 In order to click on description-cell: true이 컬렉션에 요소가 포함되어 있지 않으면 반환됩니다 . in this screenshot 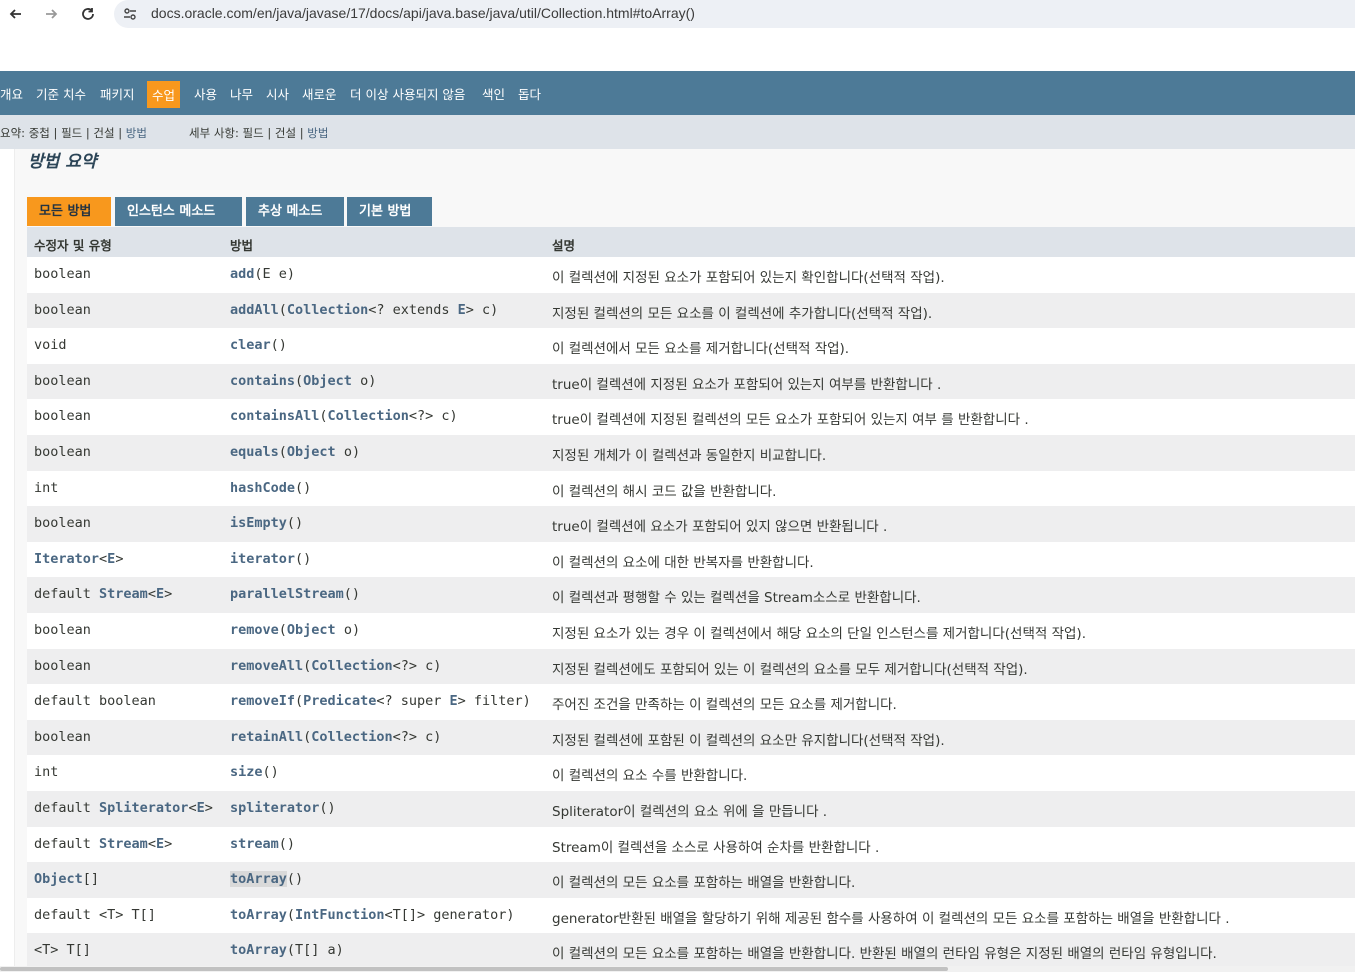, I will do `click(720, 527)`.